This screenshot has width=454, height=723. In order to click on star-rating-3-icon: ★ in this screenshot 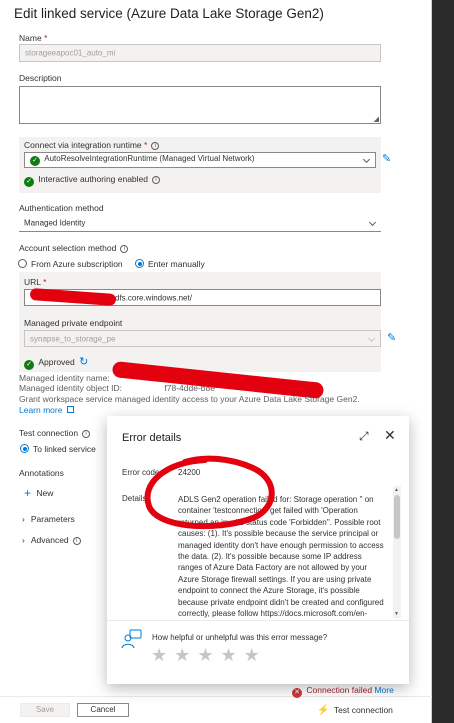, I will do `click(205, 655)`.